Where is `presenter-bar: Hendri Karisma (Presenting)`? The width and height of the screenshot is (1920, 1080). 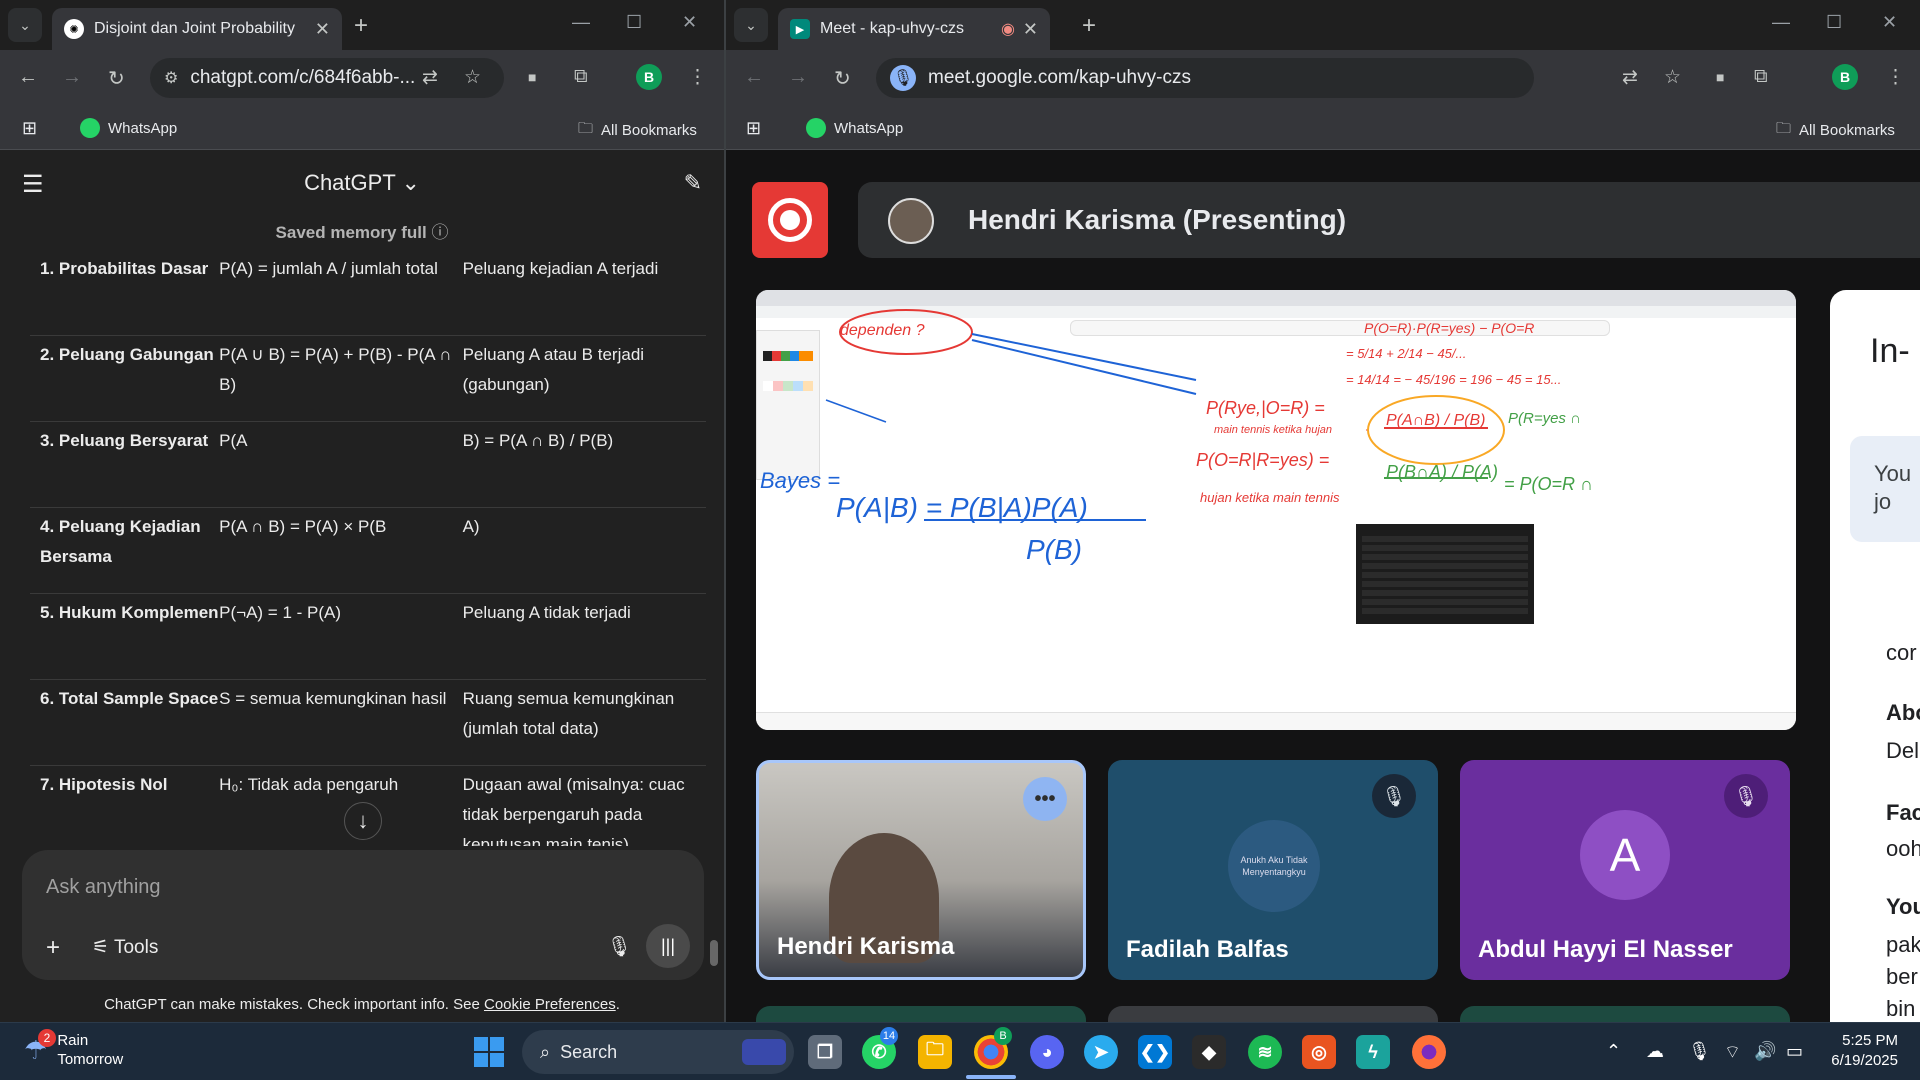
presenter-bar: Hendri Karisma (Presenting) is located at coordinates (1389, 220).